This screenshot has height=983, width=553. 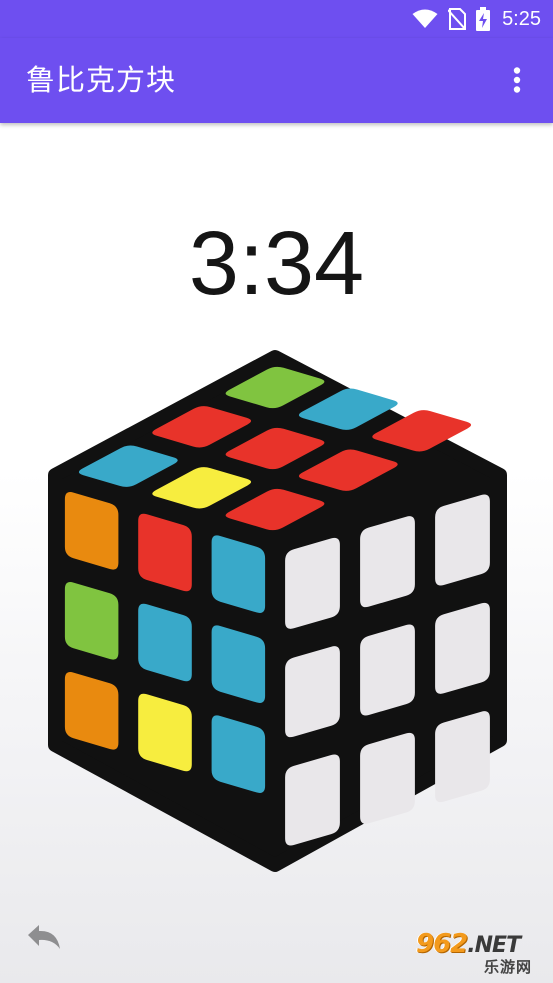 I want to click on status-icons: 5:25, so click(x=476, y=19).